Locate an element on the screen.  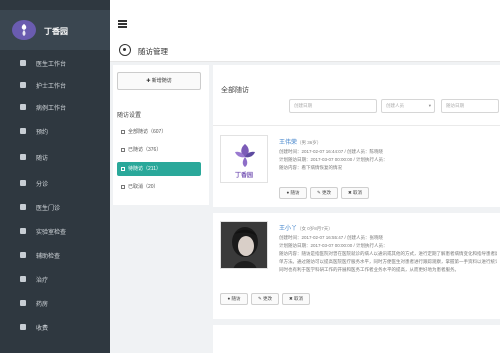
sidebar-item-label: 医生门诊 is located at coordinates (48, 209).